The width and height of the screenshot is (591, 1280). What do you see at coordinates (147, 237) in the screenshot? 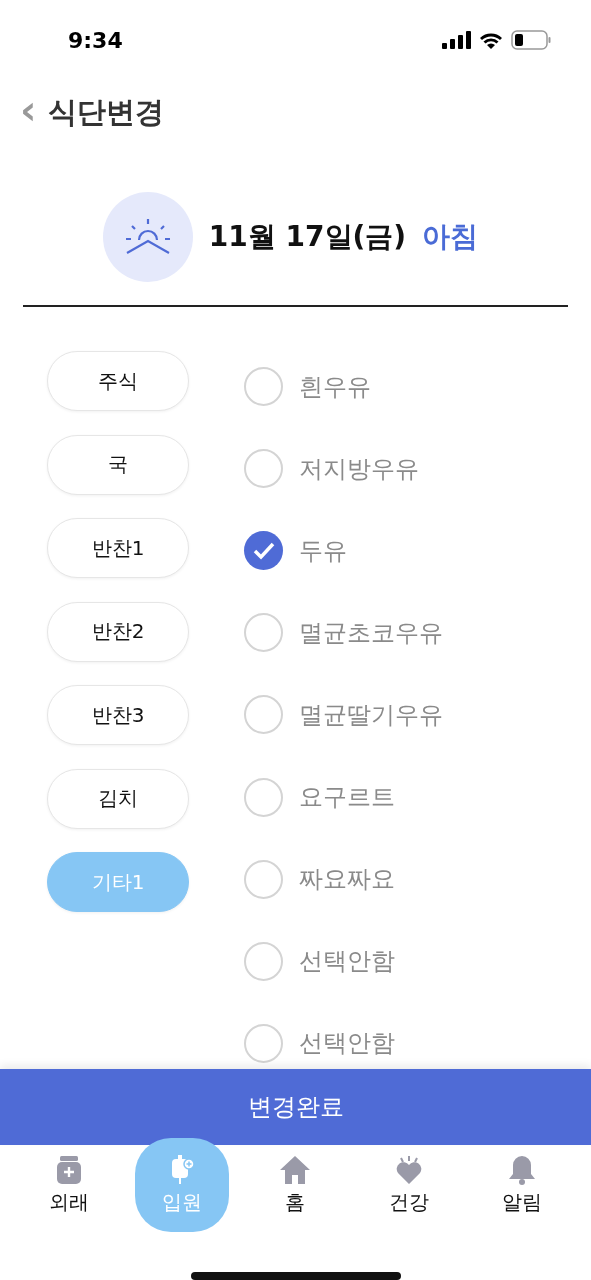
I see `sunrise-icon` at bounding box center [147, 237].